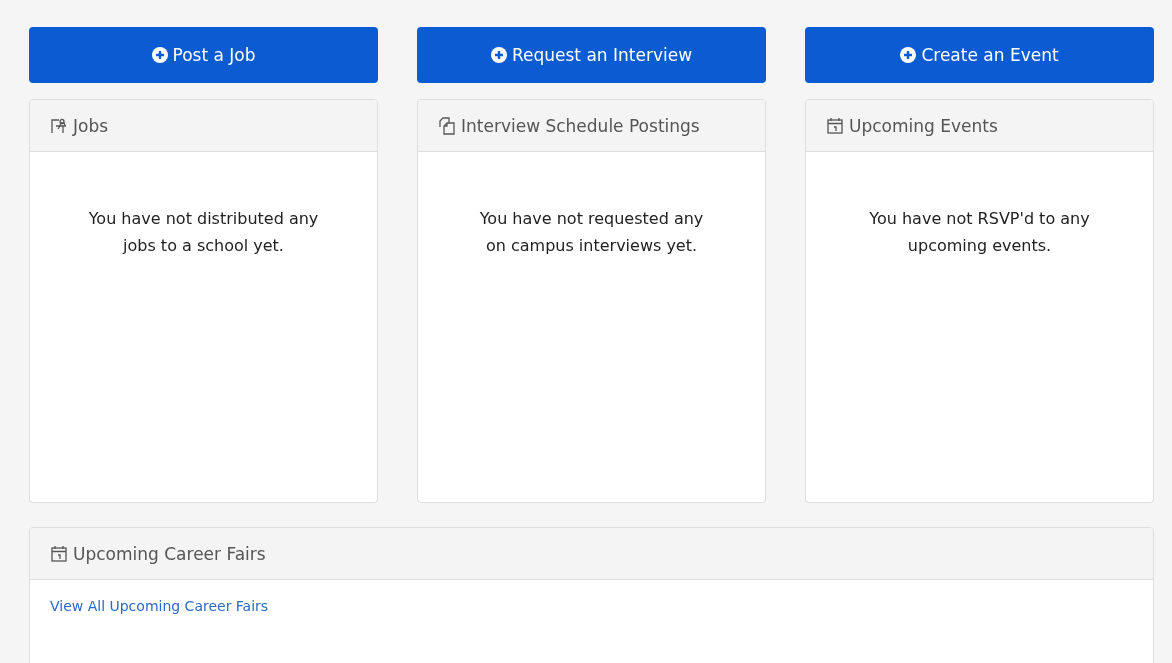 This screenshot has width=1172, height=663. I want to click on action-button: Create an Event, so click(979, 55).